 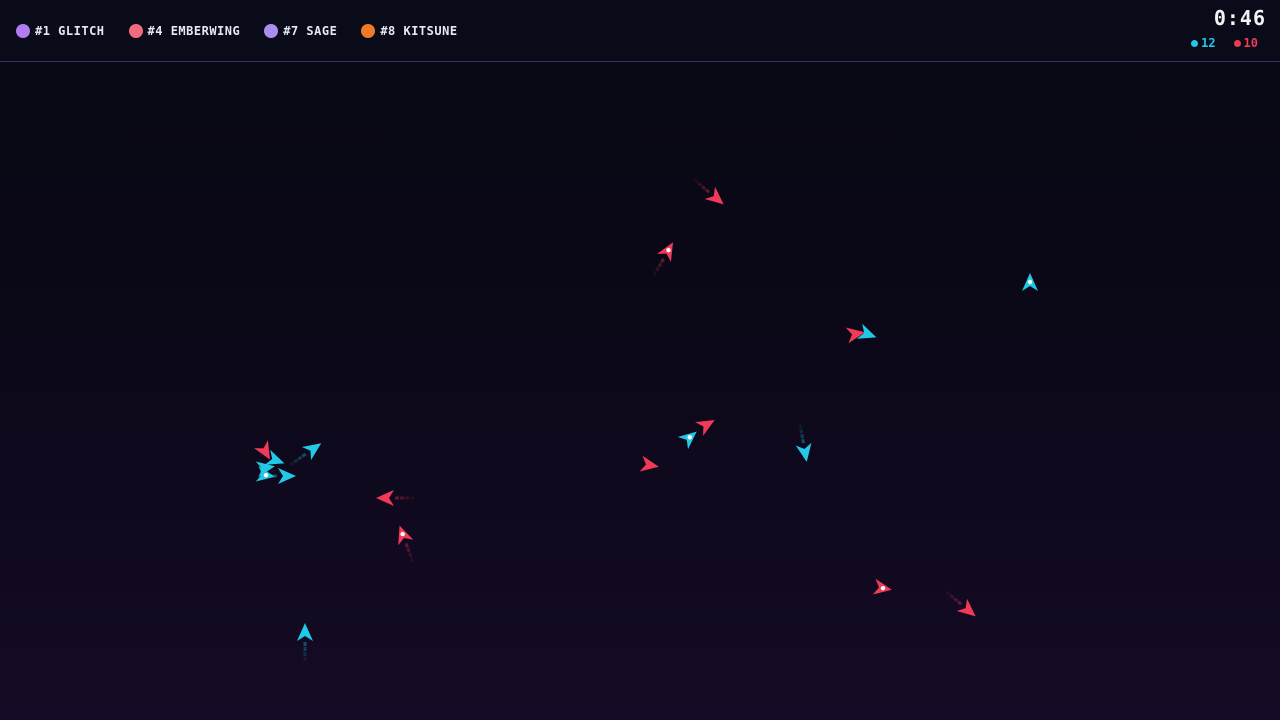 I want to click on ship-core, so click(x=1030, y=282).